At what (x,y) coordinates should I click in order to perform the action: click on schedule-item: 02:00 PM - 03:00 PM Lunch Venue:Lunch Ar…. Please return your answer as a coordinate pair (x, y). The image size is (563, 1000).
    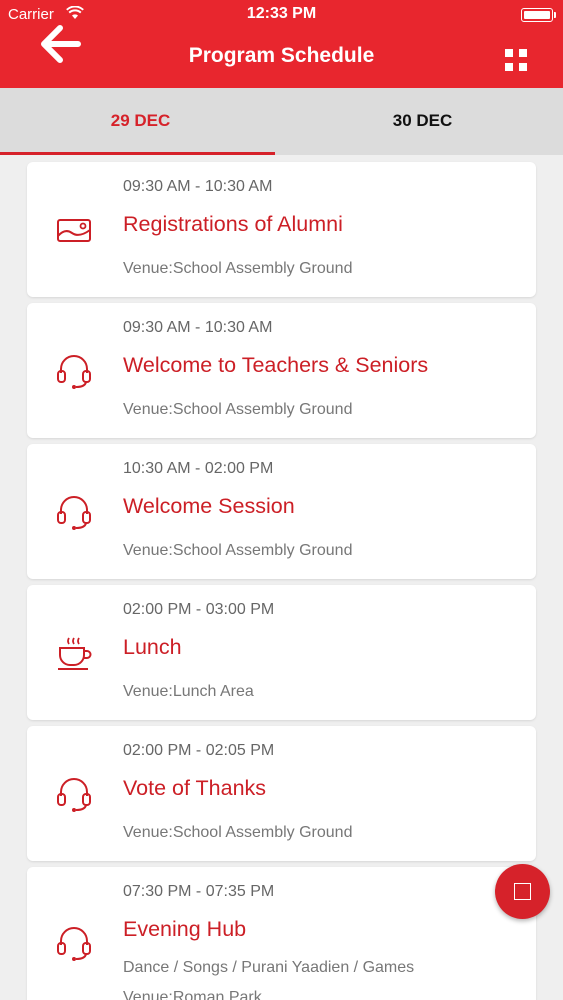
    Looking at the image, I should click on (281, 652).